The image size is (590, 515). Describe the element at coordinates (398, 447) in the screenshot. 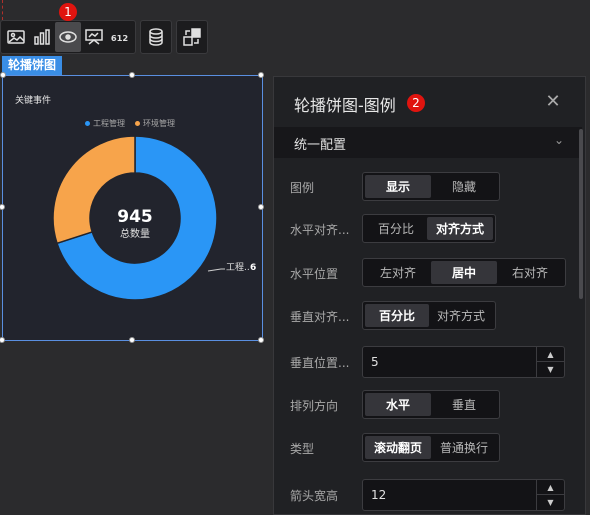

I see `option-scroll-page: 滚动翻页` at that location.